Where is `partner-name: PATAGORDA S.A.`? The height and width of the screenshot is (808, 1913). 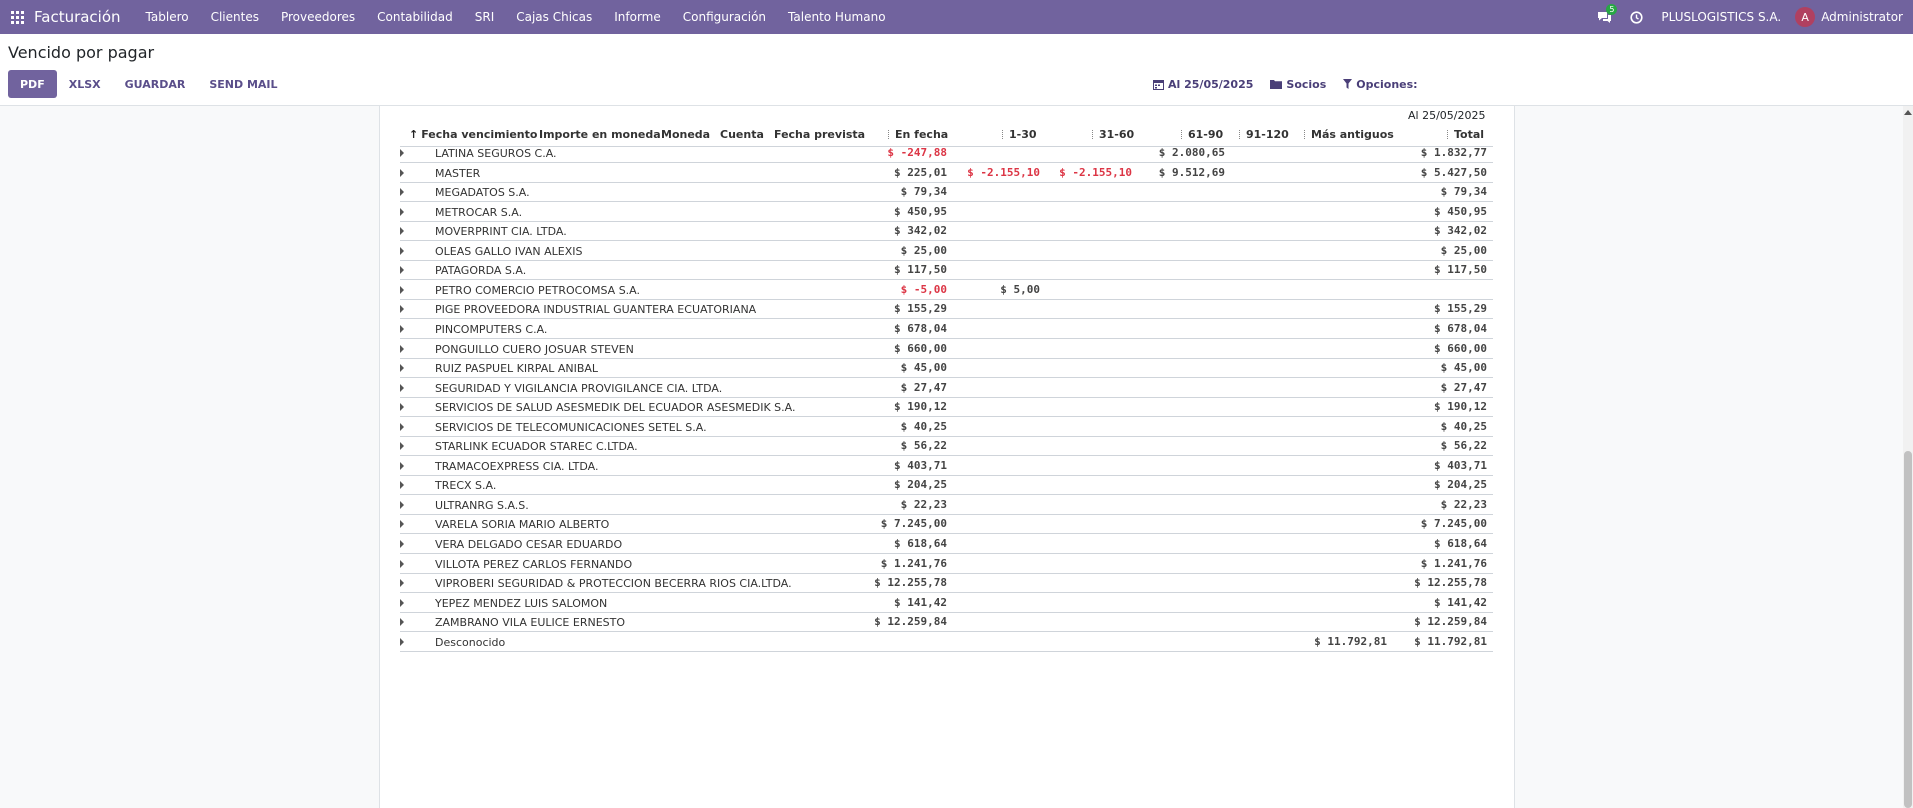 partner-name: PATAGORDA S.A. is located at coordinates (480, 270).